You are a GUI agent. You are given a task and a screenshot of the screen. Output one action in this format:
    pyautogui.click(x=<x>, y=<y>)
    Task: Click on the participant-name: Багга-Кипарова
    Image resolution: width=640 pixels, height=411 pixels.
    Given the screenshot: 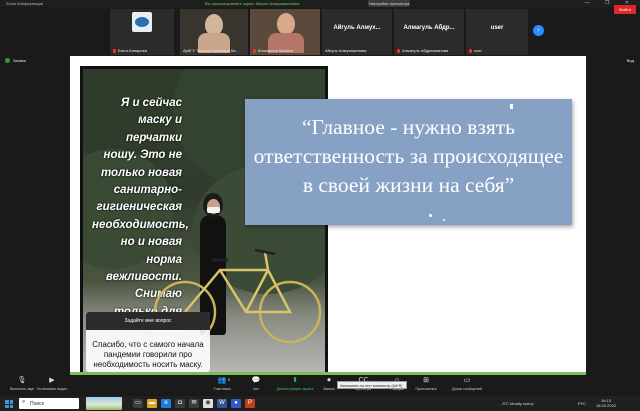 What is the action you would take?
    pyautogui.click(x=132, y=50)
    